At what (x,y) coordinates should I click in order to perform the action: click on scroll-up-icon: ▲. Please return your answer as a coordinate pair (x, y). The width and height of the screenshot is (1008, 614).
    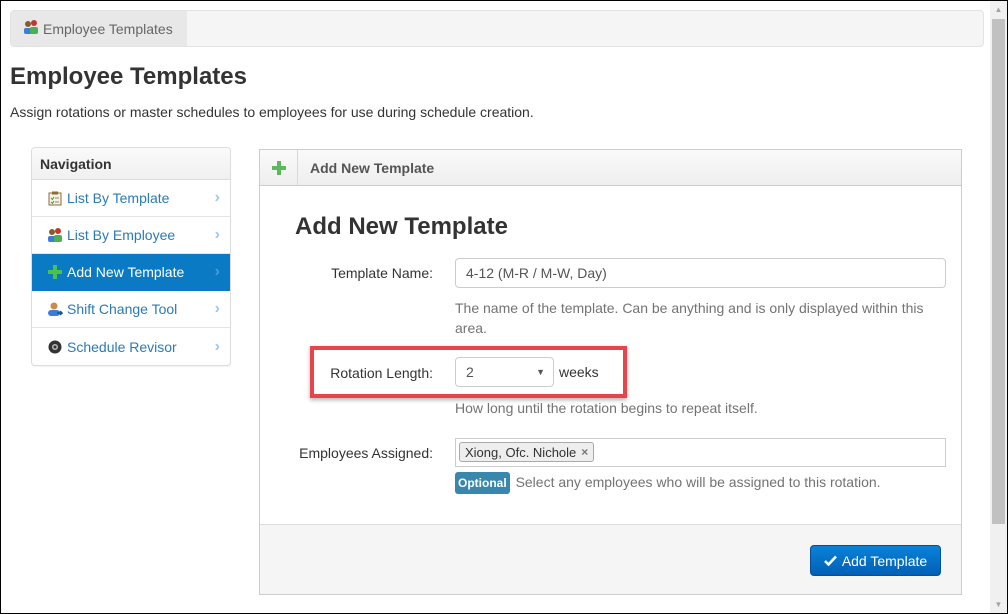
    Looking at the image, I should click on (998, 9).